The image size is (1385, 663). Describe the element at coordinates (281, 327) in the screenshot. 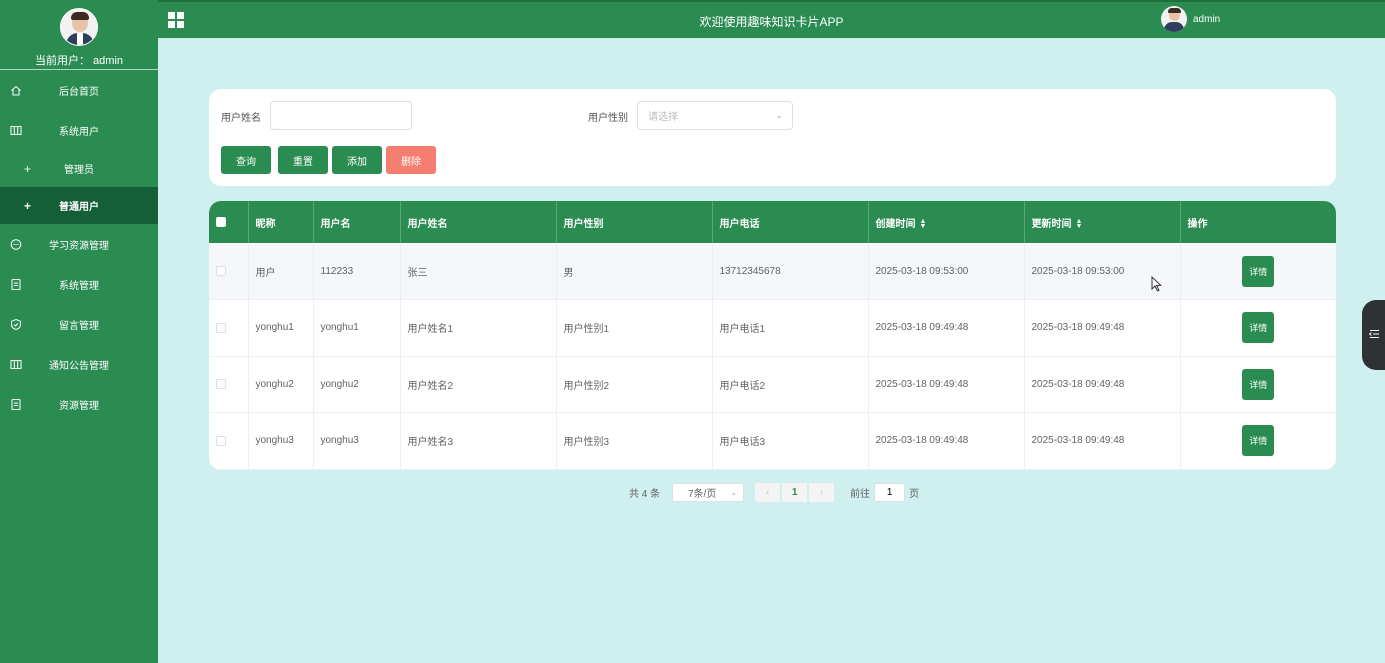

I see `cell-nickname: yonghu1` at that location.